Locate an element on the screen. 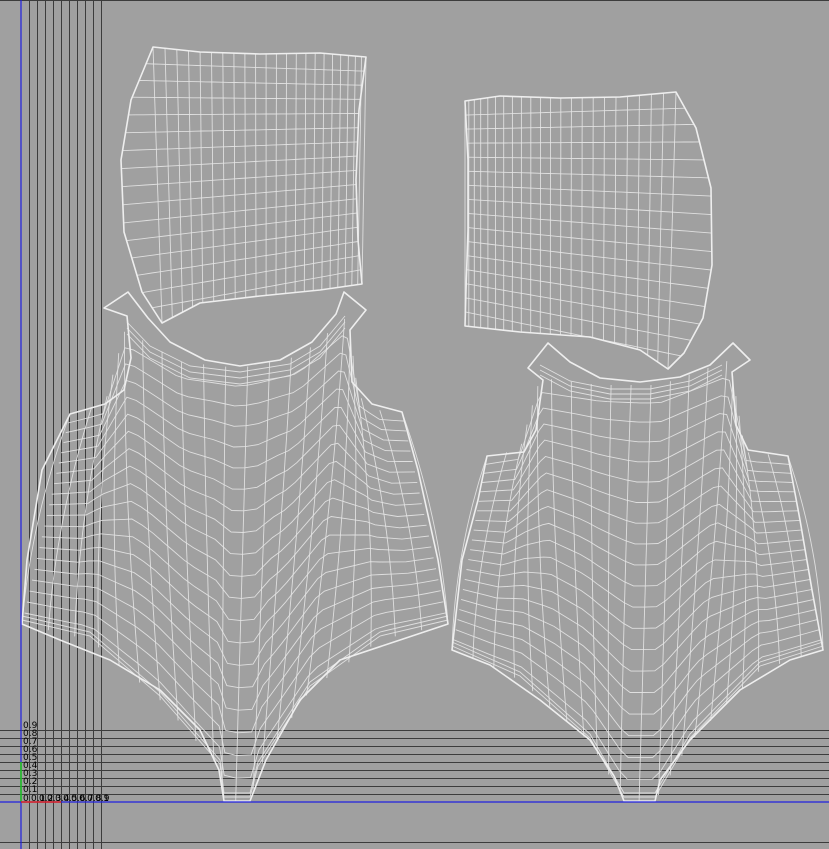 The width and height of the screenshot is (829, 849). v-tick-label: 0.9 is located at coordinates (30, 726).